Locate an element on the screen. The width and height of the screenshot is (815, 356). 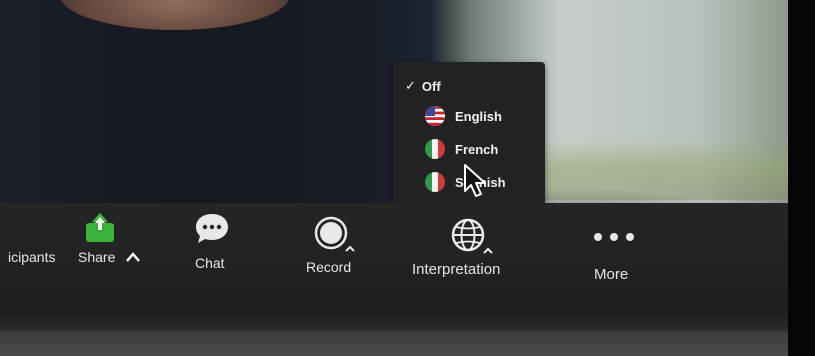
participants-button: icipants is located at coordinates (30, 253).